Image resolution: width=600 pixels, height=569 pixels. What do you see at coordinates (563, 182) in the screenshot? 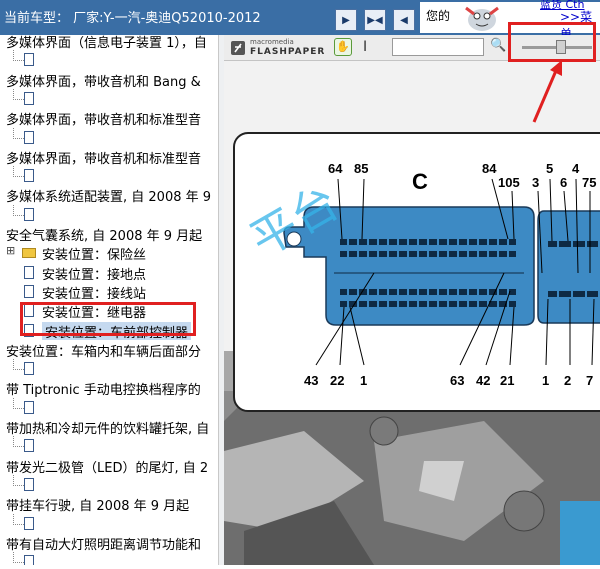
I see `pin-label: 6` at bounding box center [563, 182].